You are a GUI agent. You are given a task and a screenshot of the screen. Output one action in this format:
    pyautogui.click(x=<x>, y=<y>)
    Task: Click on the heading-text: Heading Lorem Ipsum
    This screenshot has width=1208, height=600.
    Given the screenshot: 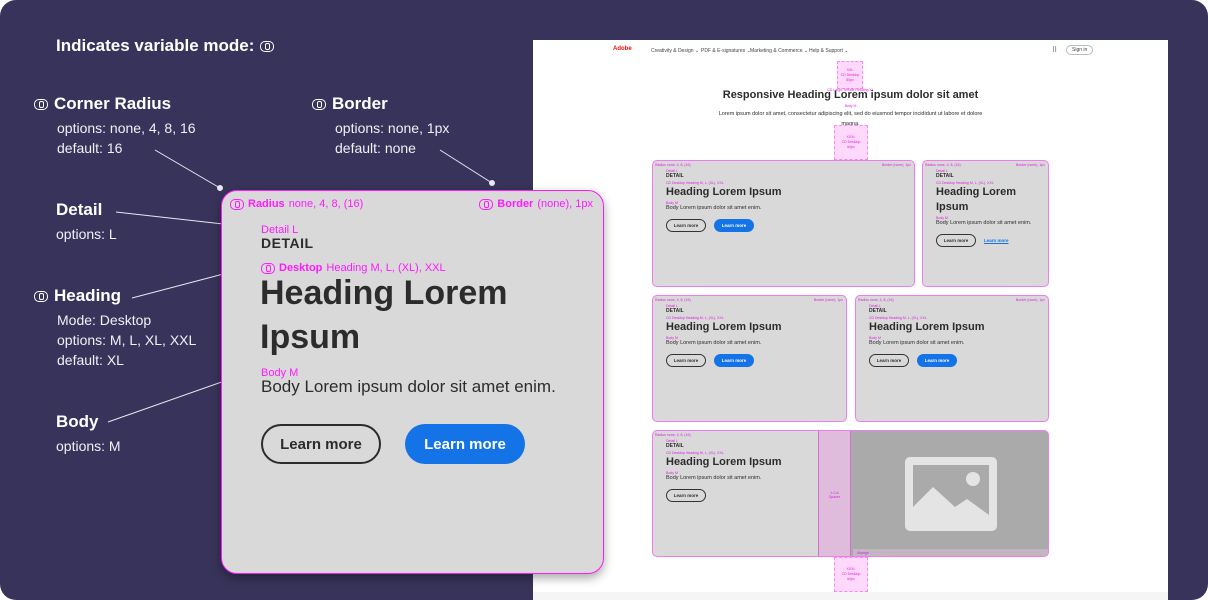 What is the action you would take?
    pyautogui.click(x=384, y=315)
    